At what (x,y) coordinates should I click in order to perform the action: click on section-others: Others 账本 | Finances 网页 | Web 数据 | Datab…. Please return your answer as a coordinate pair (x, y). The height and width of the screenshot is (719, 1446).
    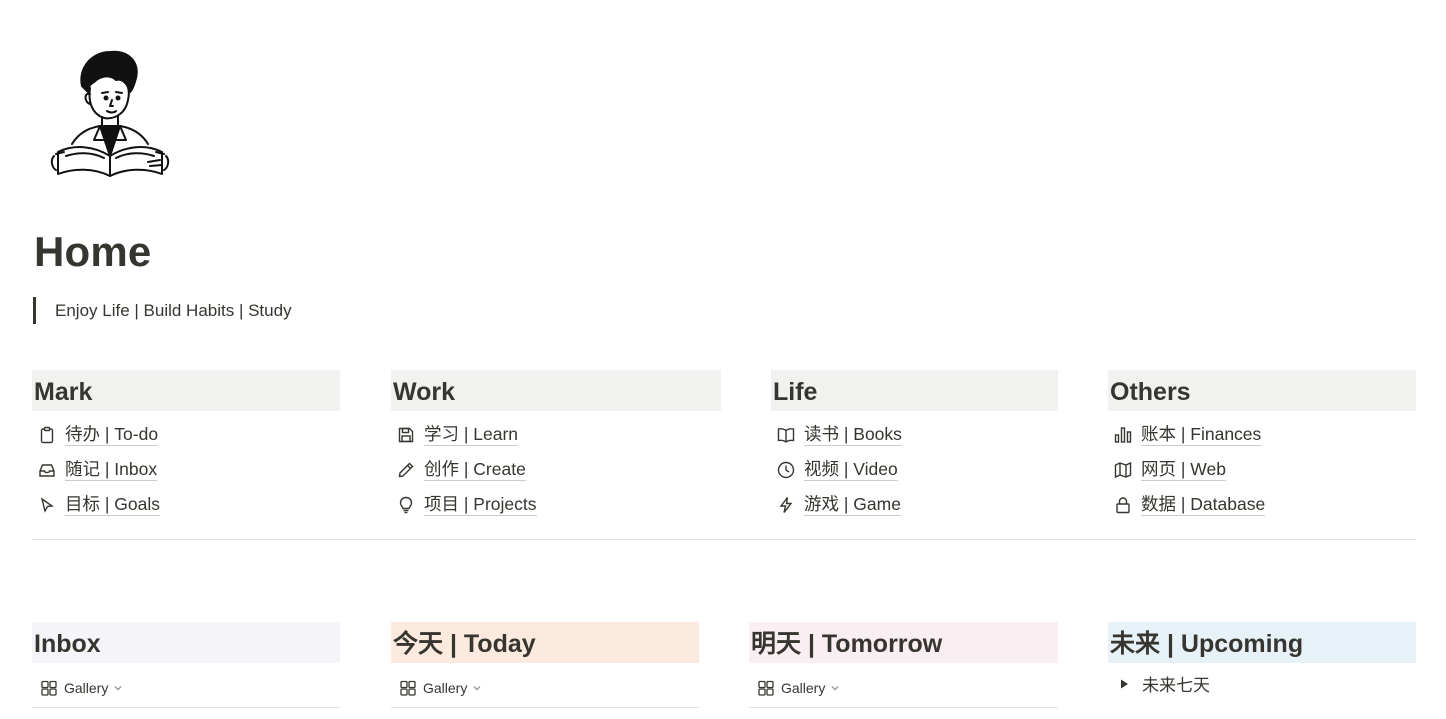
    Looking at the image, I should click on (1262, 446).